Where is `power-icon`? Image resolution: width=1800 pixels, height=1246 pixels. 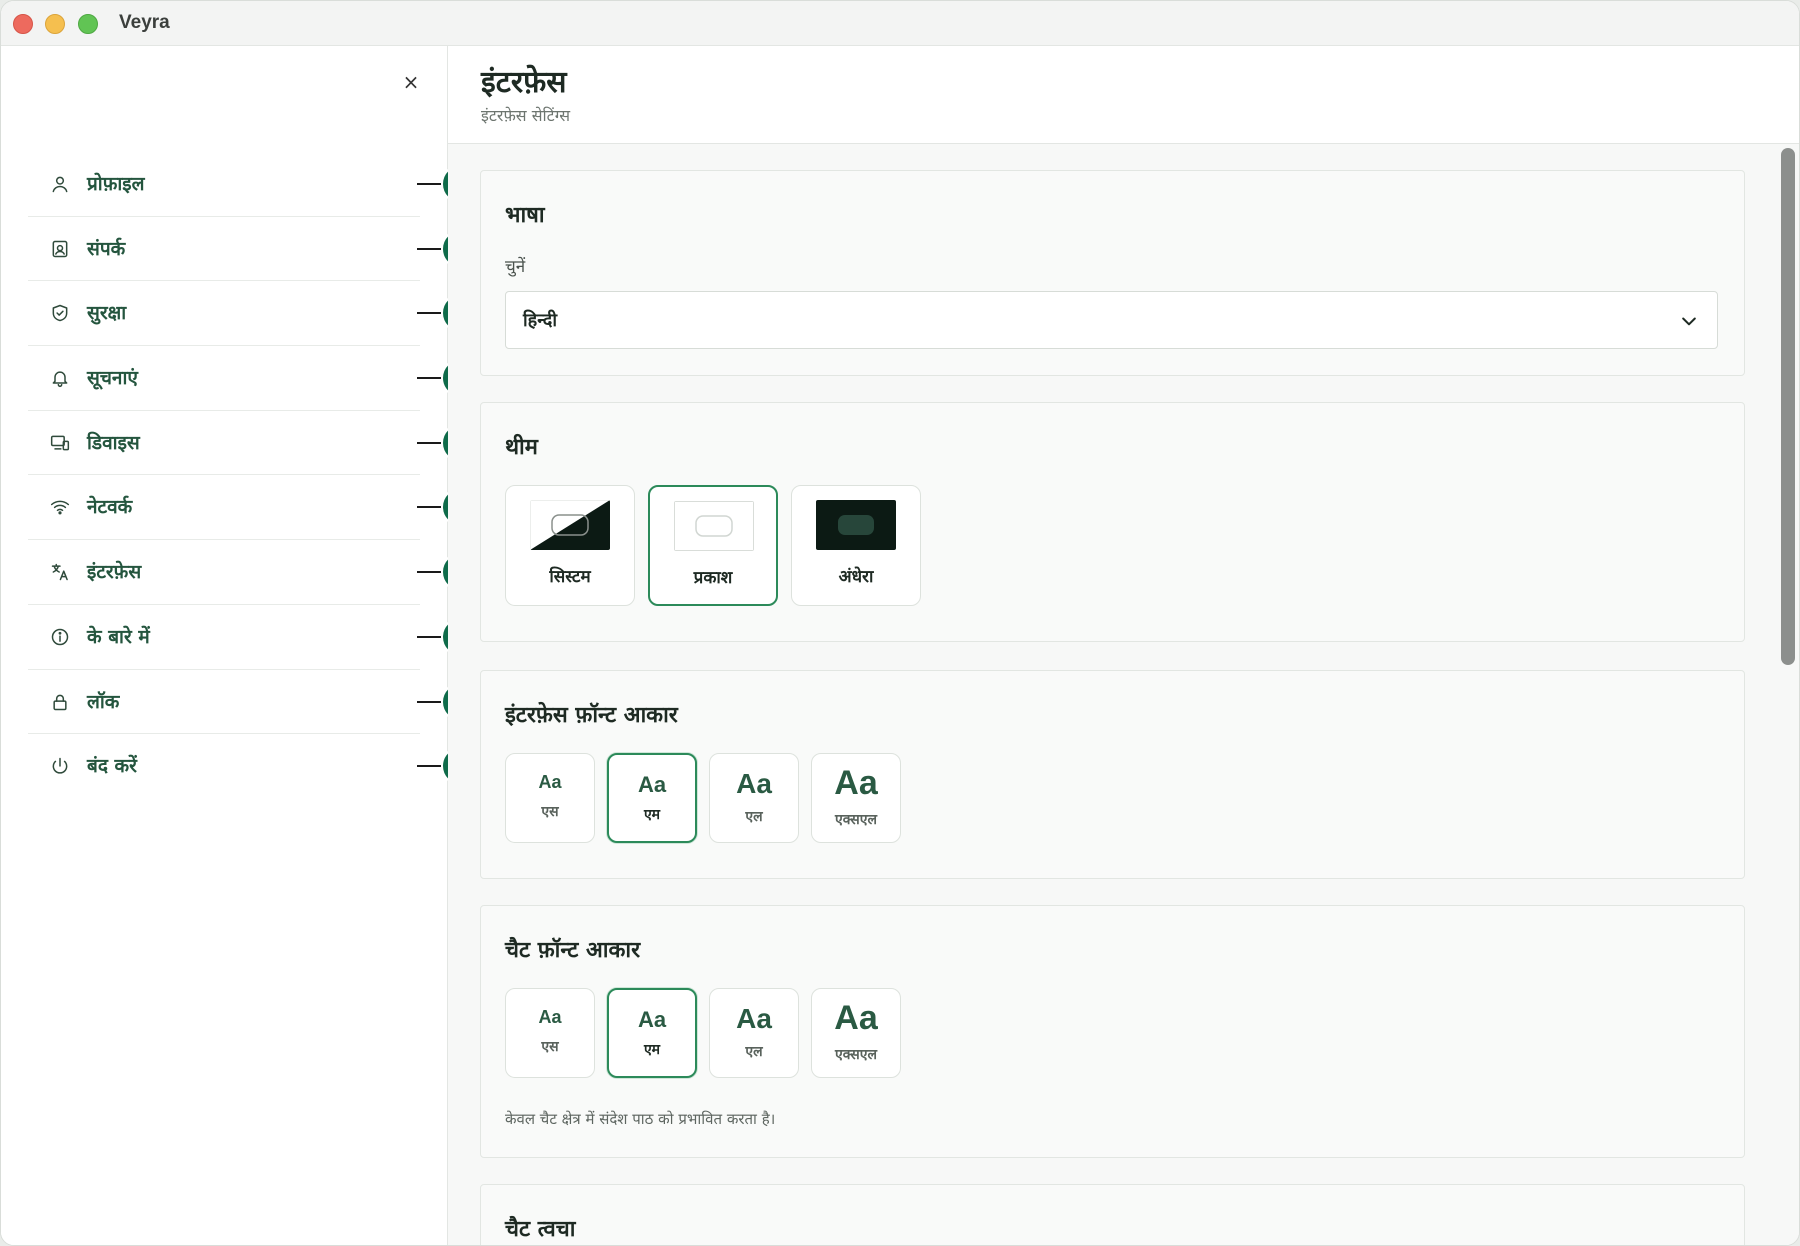 power-icon is located at coordinates (60, 765).